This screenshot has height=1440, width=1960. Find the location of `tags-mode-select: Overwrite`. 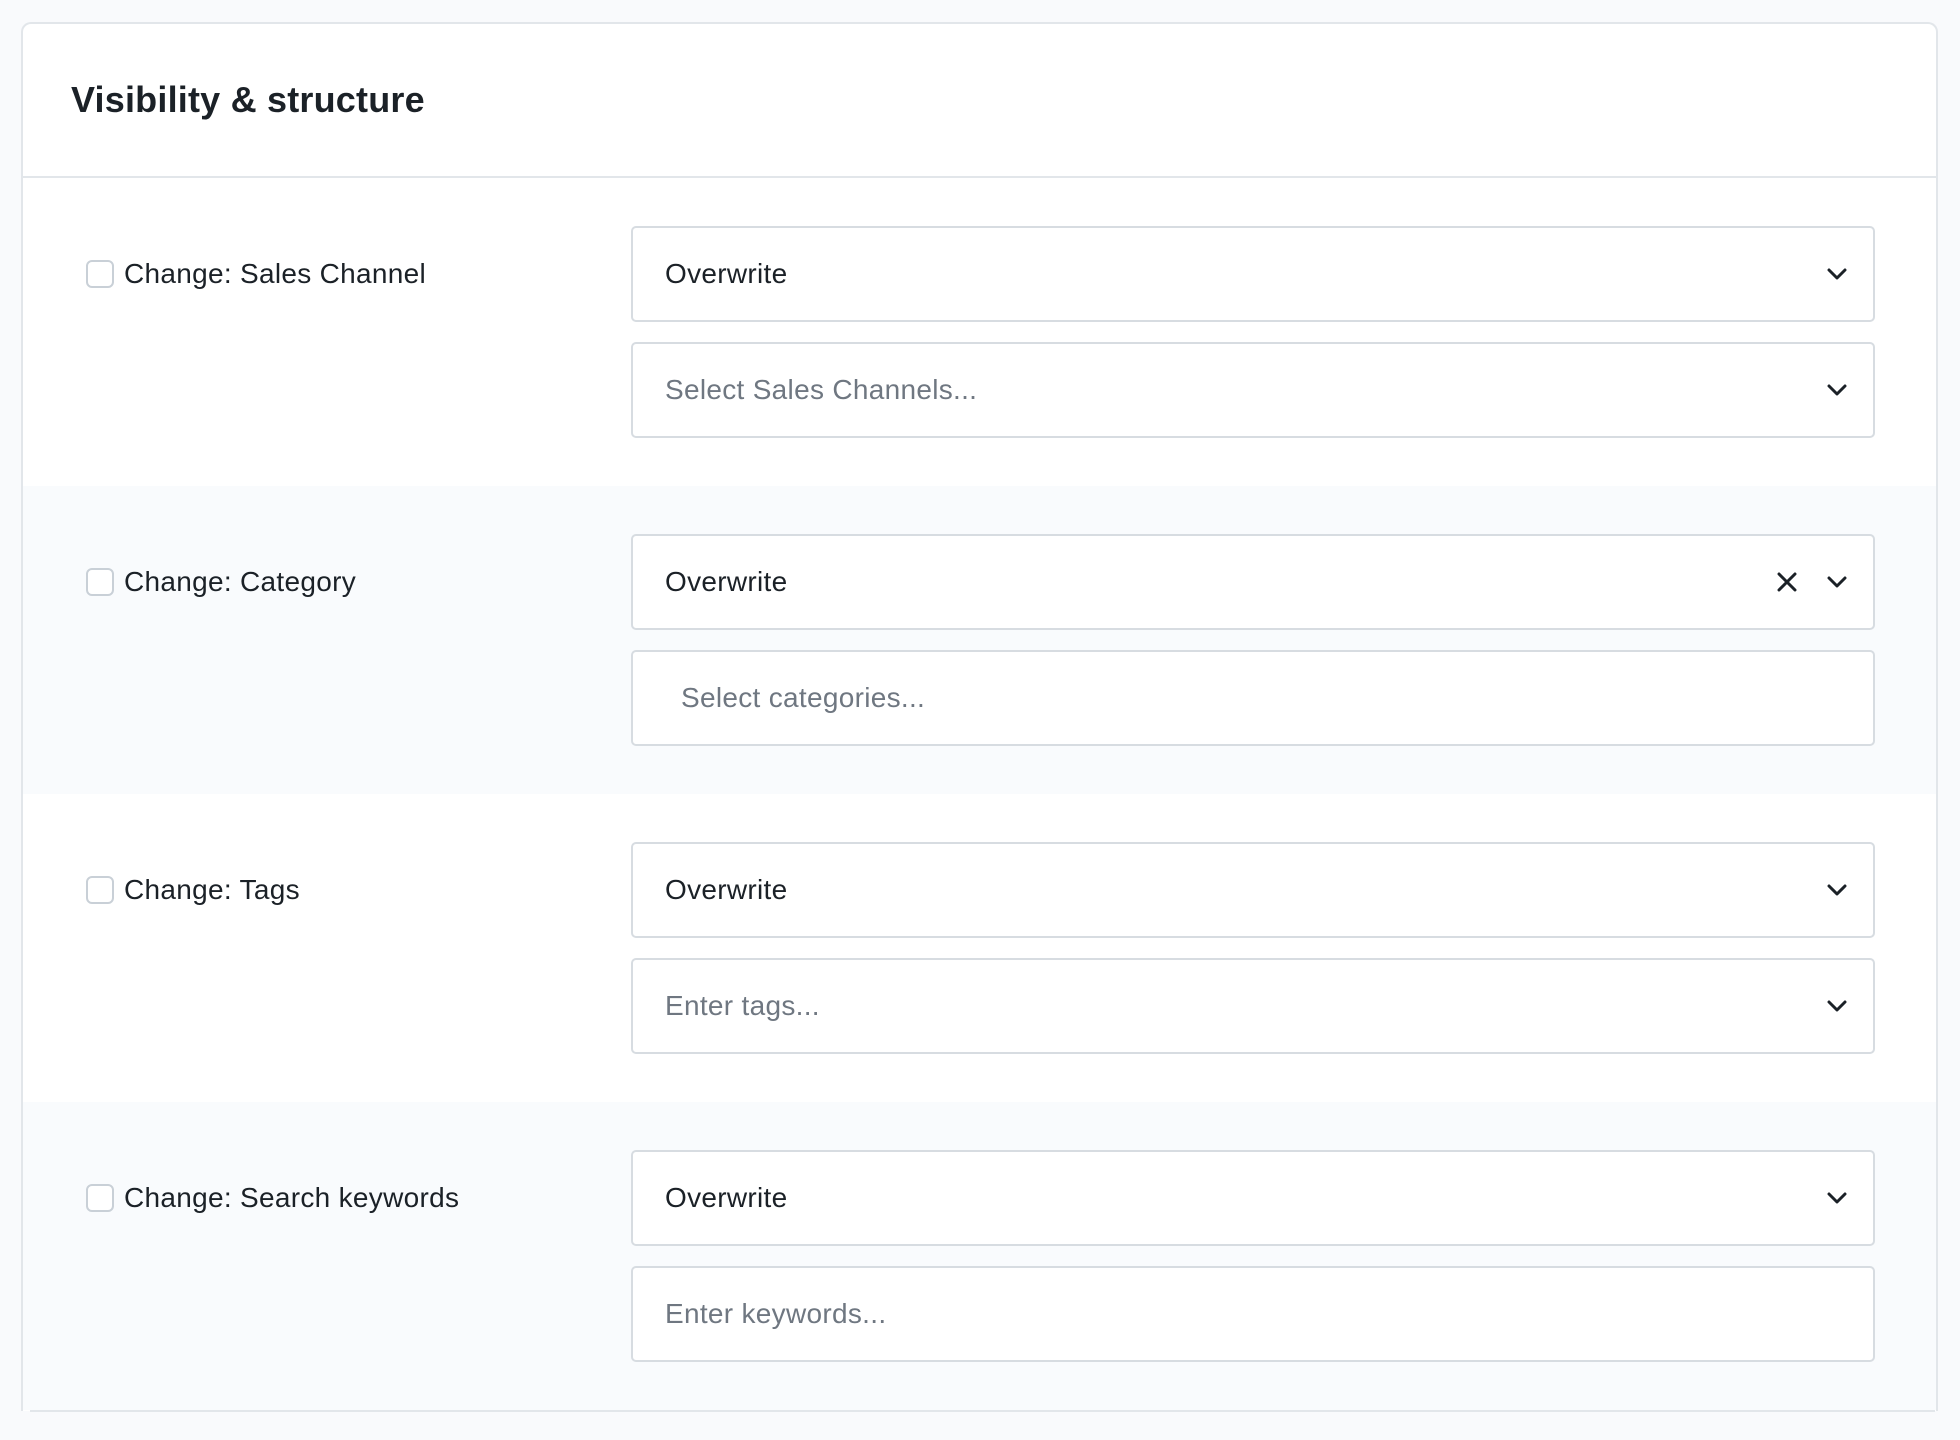

tags-mode-select: Overwrite is located at coordinates (1253, 890).